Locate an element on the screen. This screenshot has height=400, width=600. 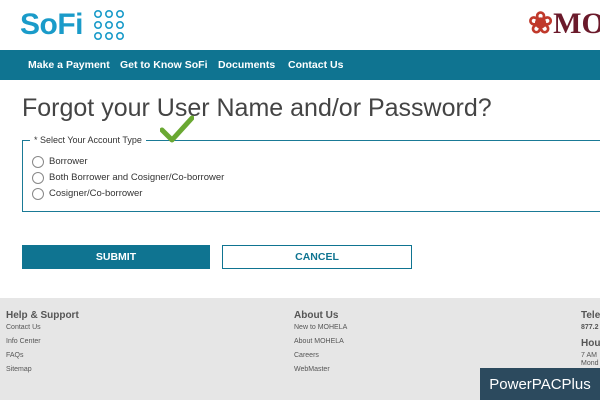
sofi-logo: SoFi is located at coordinates (52, 25).